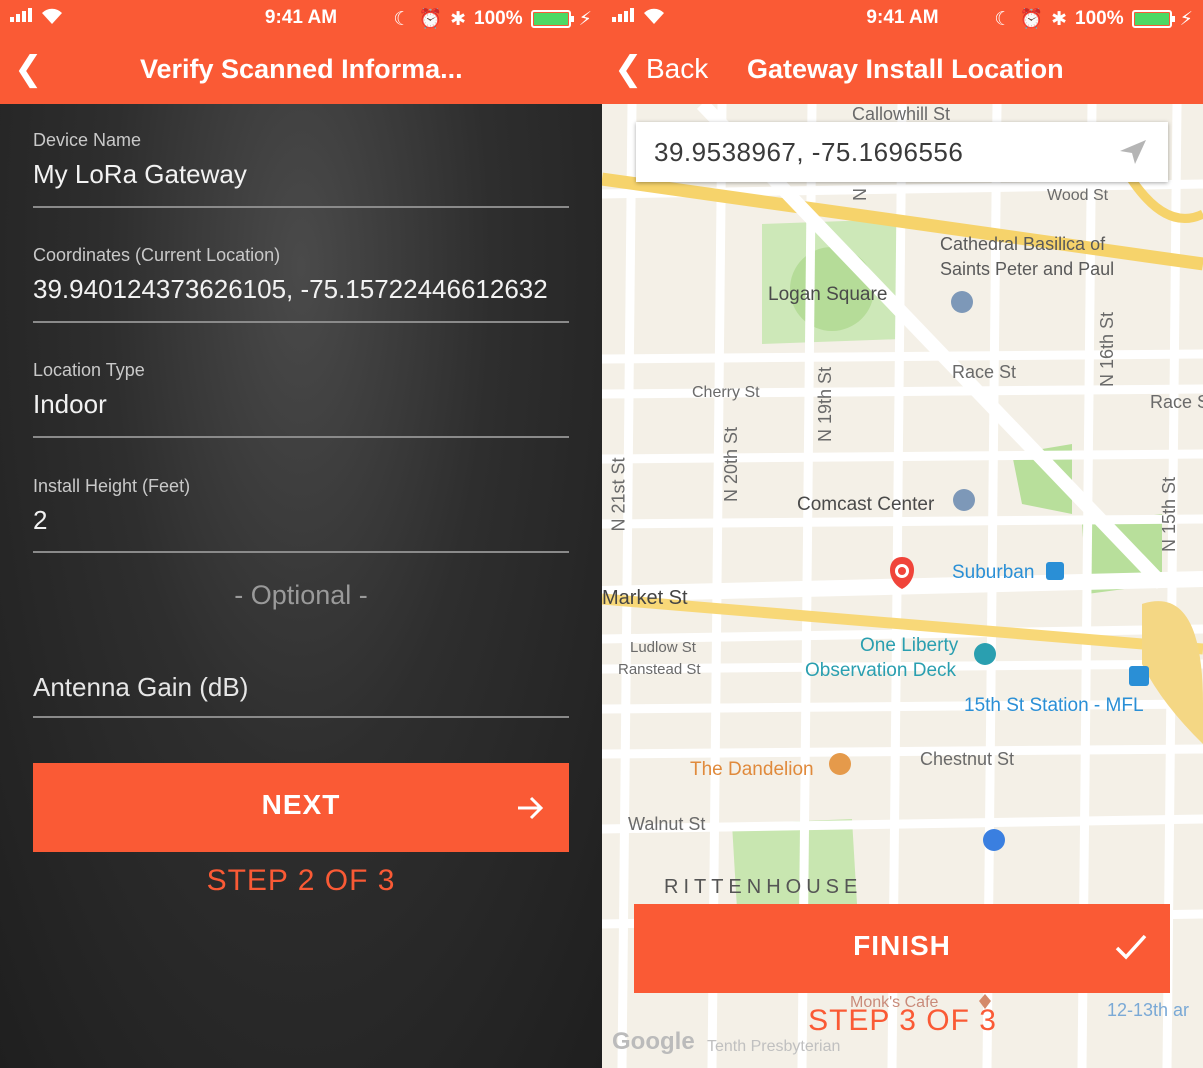  I want to click on street-label: Race St, so click(984, 372).